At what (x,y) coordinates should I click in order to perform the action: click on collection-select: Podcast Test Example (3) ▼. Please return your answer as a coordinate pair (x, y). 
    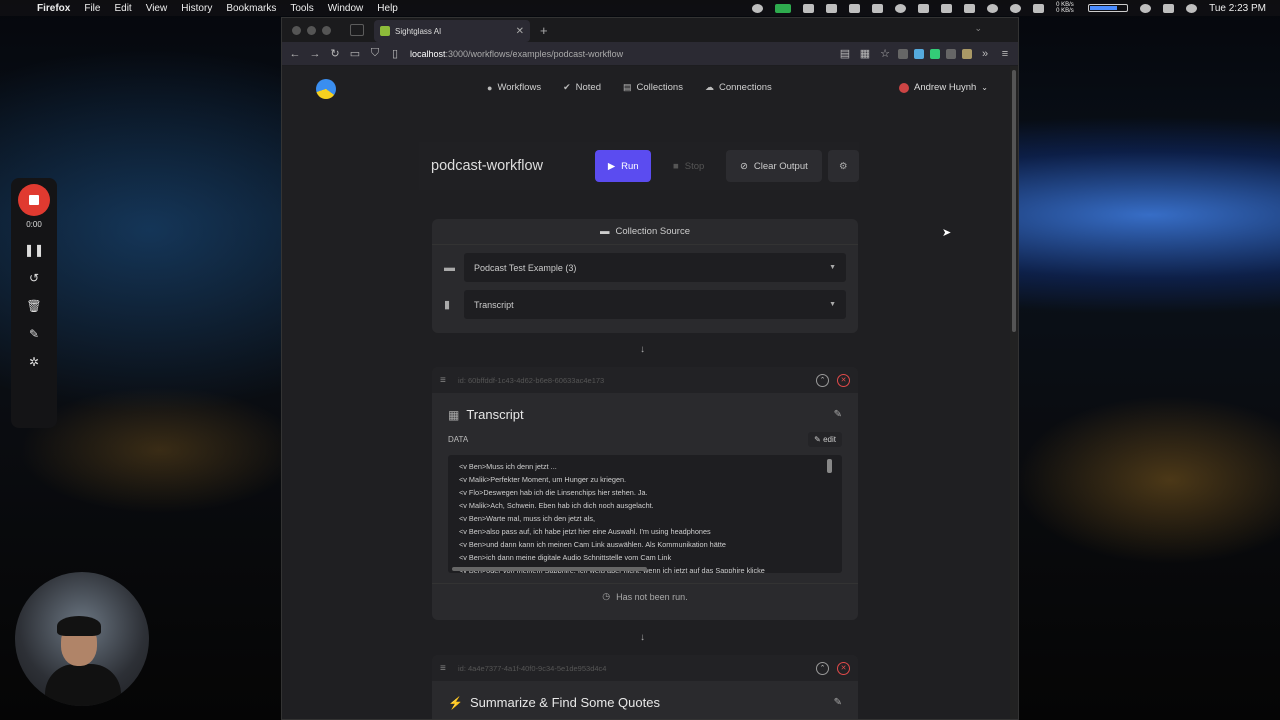
    Looking at the image, I should click on (655, 267).